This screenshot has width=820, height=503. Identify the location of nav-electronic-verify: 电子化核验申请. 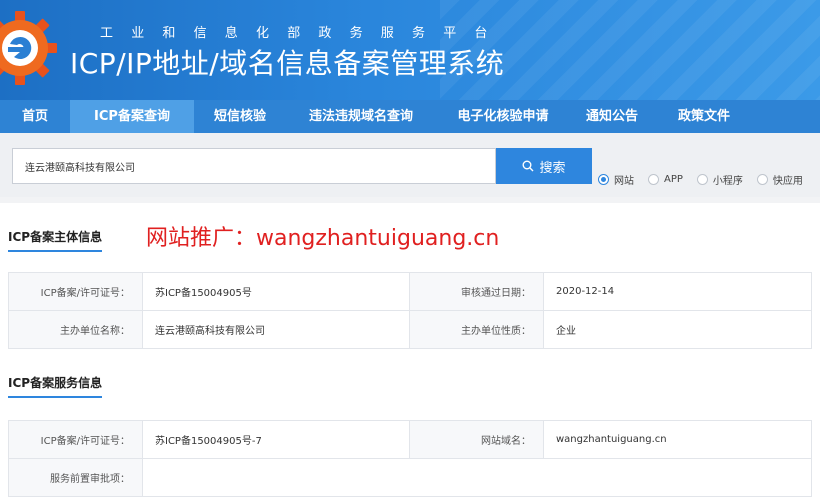
(503, 116).